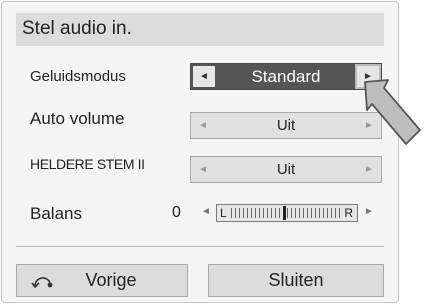 The width and height of the screenshot is (425, 304). What do you see at coordinates (200, 29) in the screenshot?
I see `title-bar: Stel audio in.` at bounding box center [200, 29].